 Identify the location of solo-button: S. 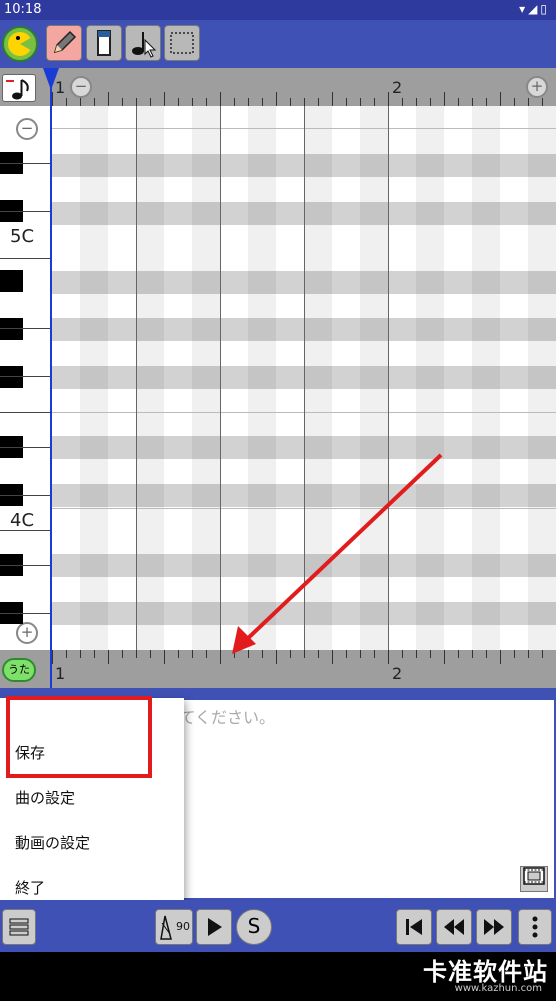
(254, 927).